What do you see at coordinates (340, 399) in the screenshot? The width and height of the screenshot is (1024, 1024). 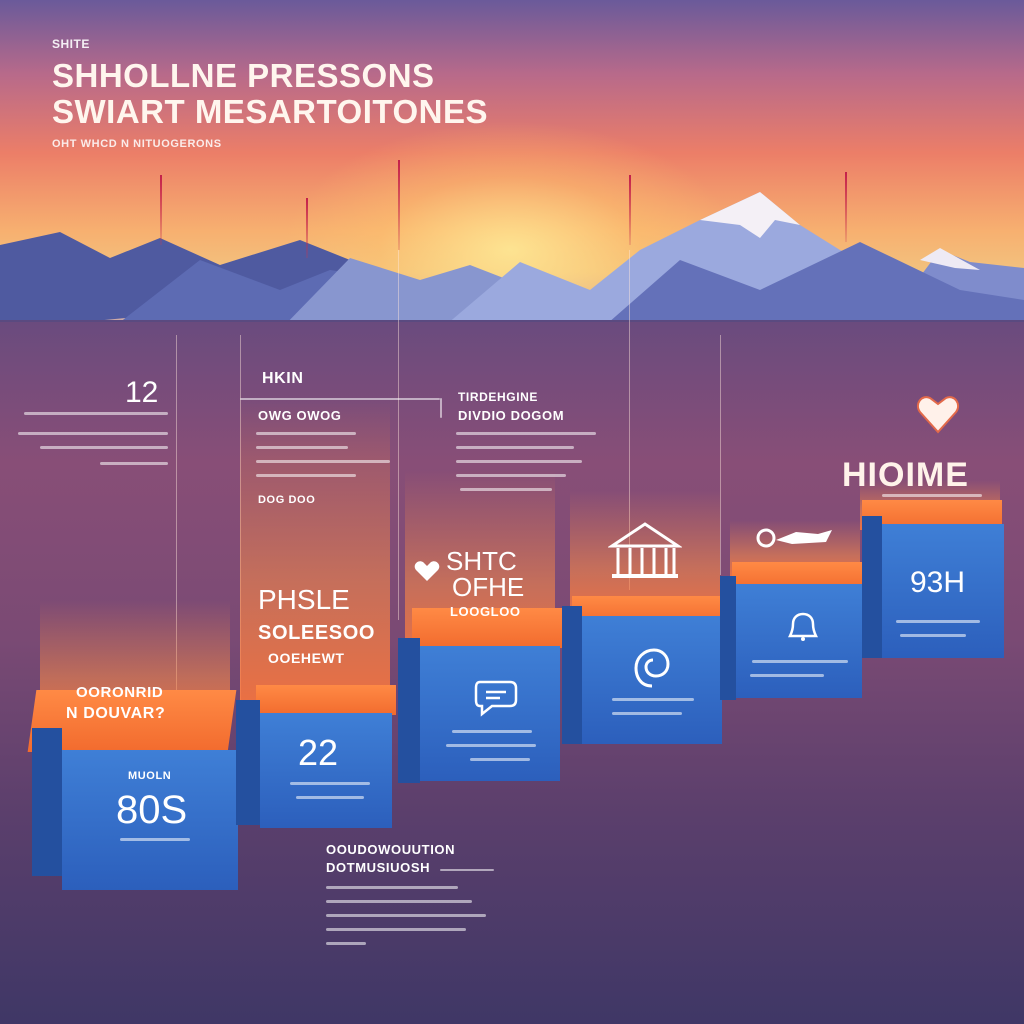 I see `col2-connector` at bounding box center [340, 399].